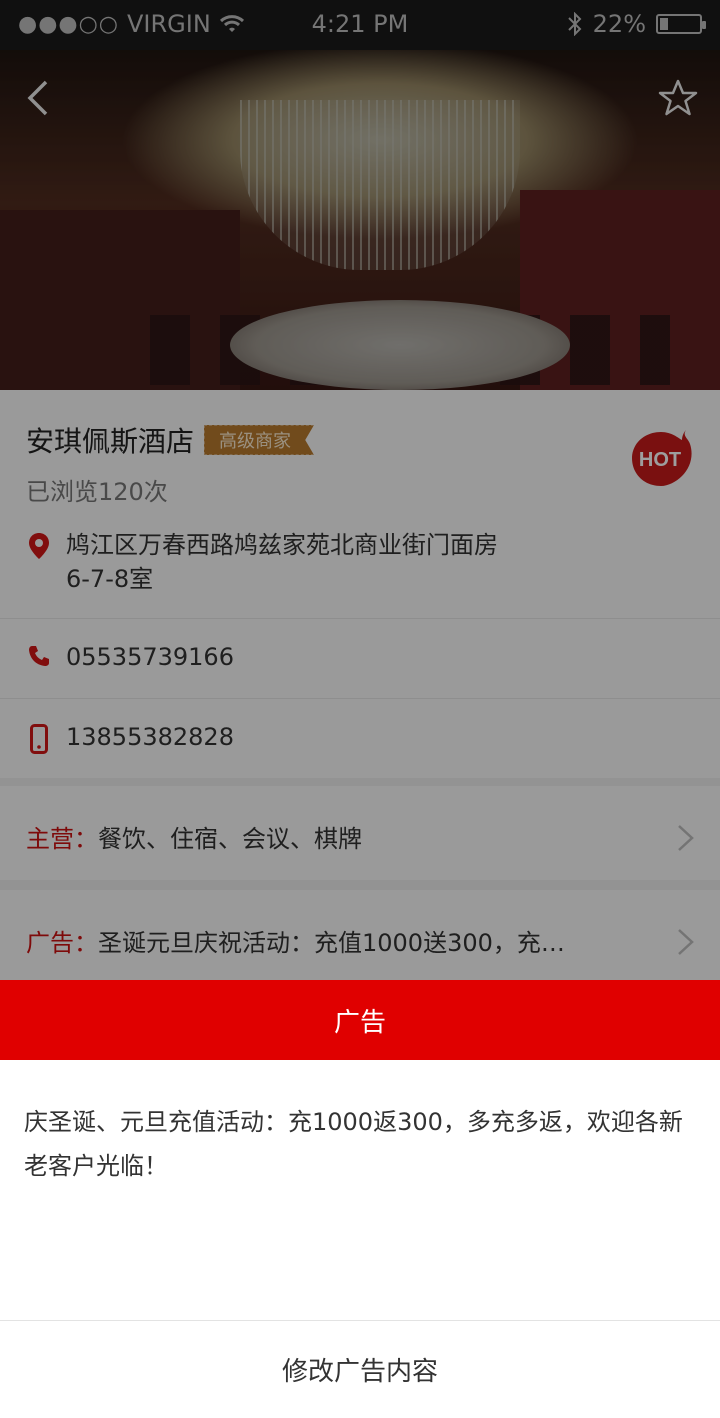  What do you see at coordinates (360, 1020) in the screenshot?
I see `sheet-title: 广告` at bounding box center [360, 1020].